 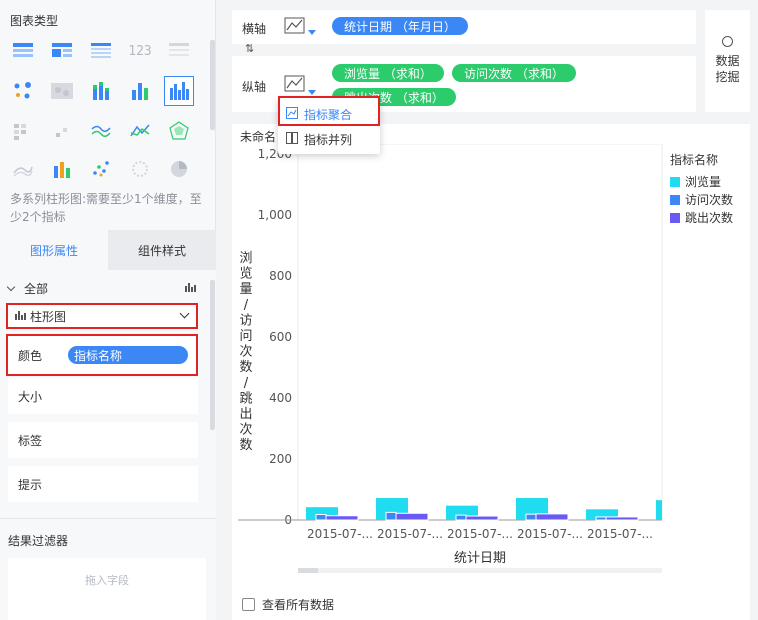 What do you see at coordinates (23, 91) in the screenshot?
I see `dot-map-icon` at bounding box center [23, 91].